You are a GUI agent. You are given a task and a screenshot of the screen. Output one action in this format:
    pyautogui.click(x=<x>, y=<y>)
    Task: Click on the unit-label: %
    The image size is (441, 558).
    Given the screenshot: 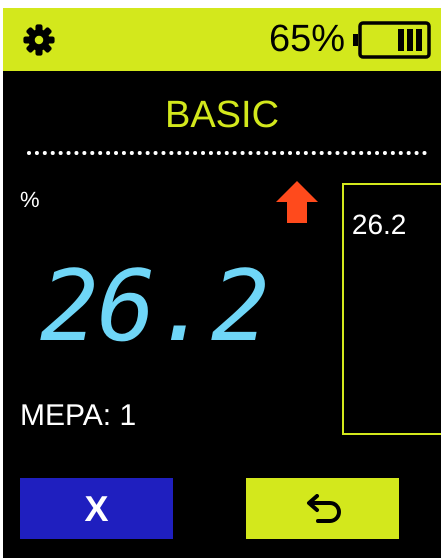 What is the action you would take?
    pyautogui.click(x=30, y=200)
    